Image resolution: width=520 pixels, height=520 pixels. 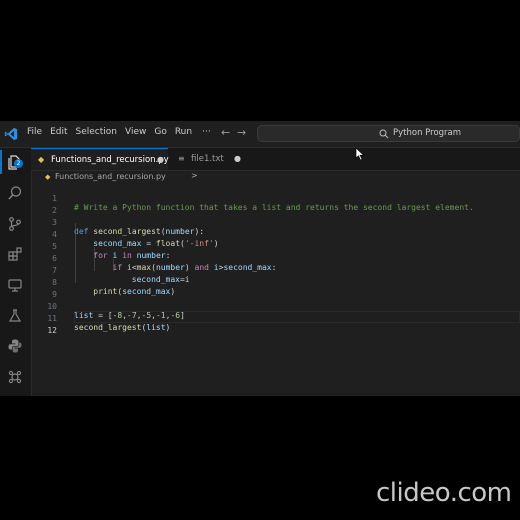 What do you see at coordinates (1, 162) in the screenshot?
I see `active-indicator` at bounding box center [1, 162].